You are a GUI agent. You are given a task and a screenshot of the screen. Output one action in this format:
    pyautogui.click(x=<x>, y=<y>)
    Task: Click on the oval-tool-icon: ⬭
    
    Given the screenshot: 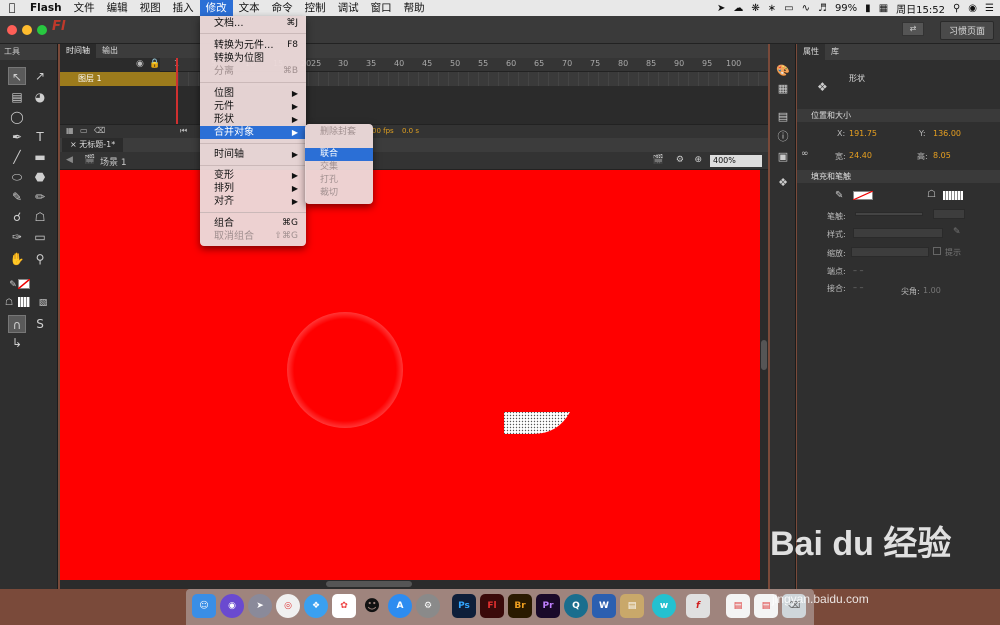 What is the action you would take?
    pyautogui.click(x=17, y=177)
    